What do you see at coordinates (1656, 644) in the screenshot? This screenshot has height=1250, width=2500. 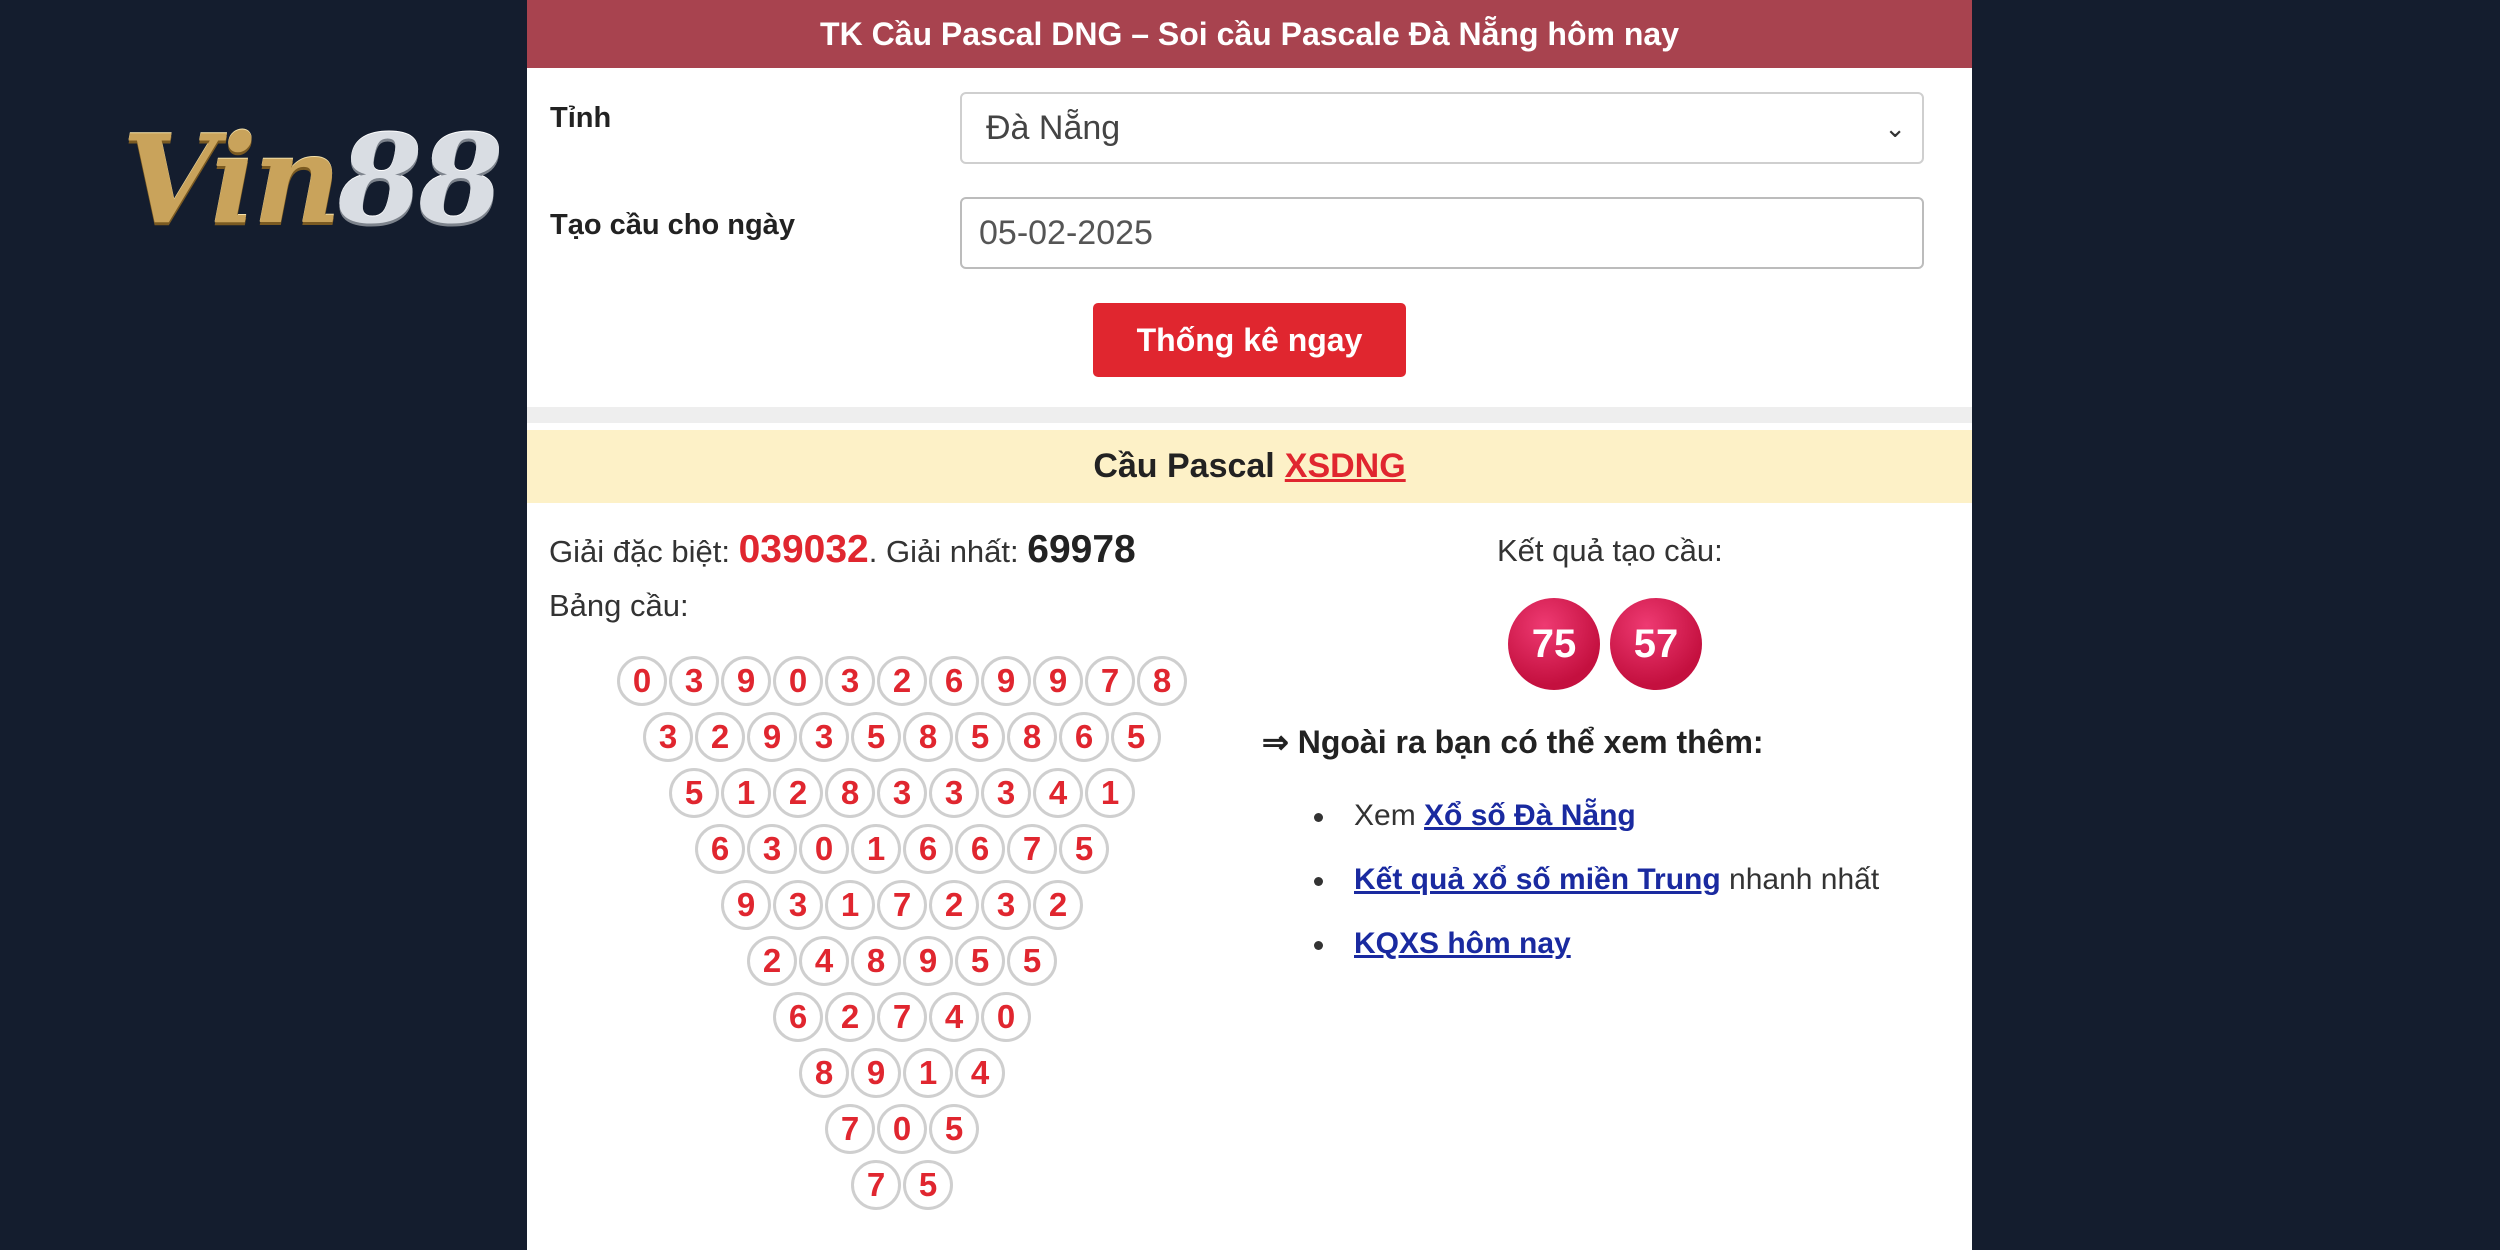 I see `result-ball: 57` at bounding box center [1656, 644].